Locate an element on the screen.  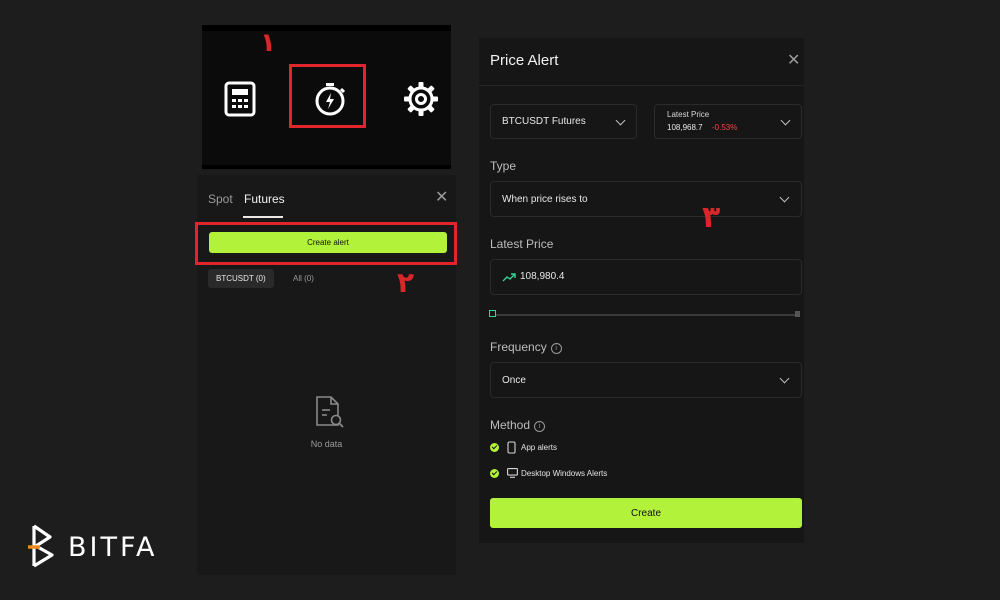
frequency-label-row: Frequency i is located at coordinates (526, 347).